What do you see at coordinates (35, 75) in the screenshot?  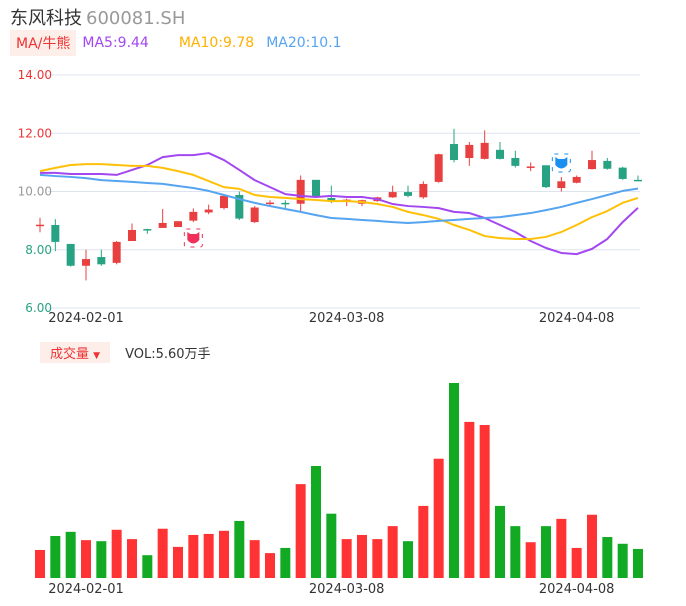 I see `y-tick-label: 14.00` at bounding box center [35, 75].